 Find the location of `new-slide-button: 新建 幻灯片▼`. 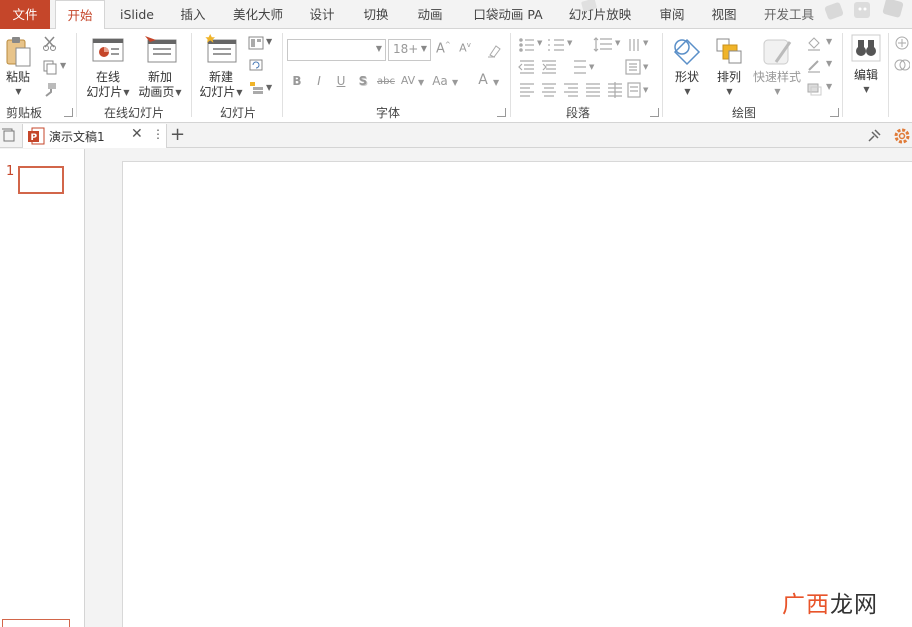

new-slide-button: 新建 幻灯片▼ is located at coordinates (221, 67).